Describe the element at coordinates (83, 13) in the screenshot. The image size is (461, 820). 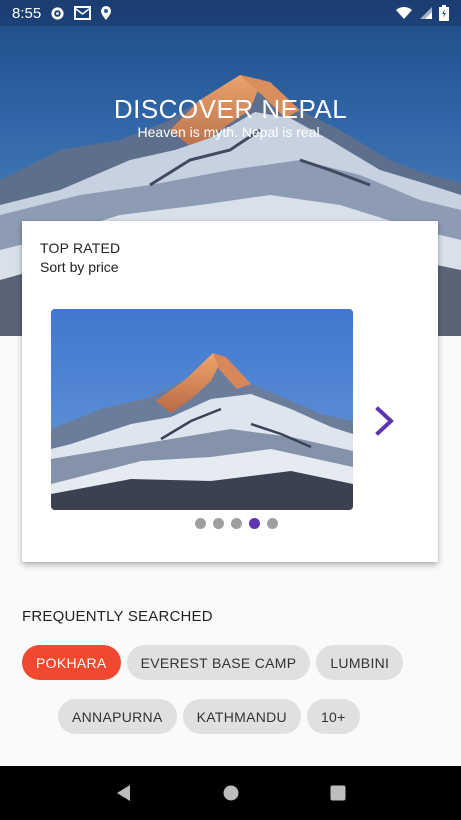
I see `mail-icon` at that location.